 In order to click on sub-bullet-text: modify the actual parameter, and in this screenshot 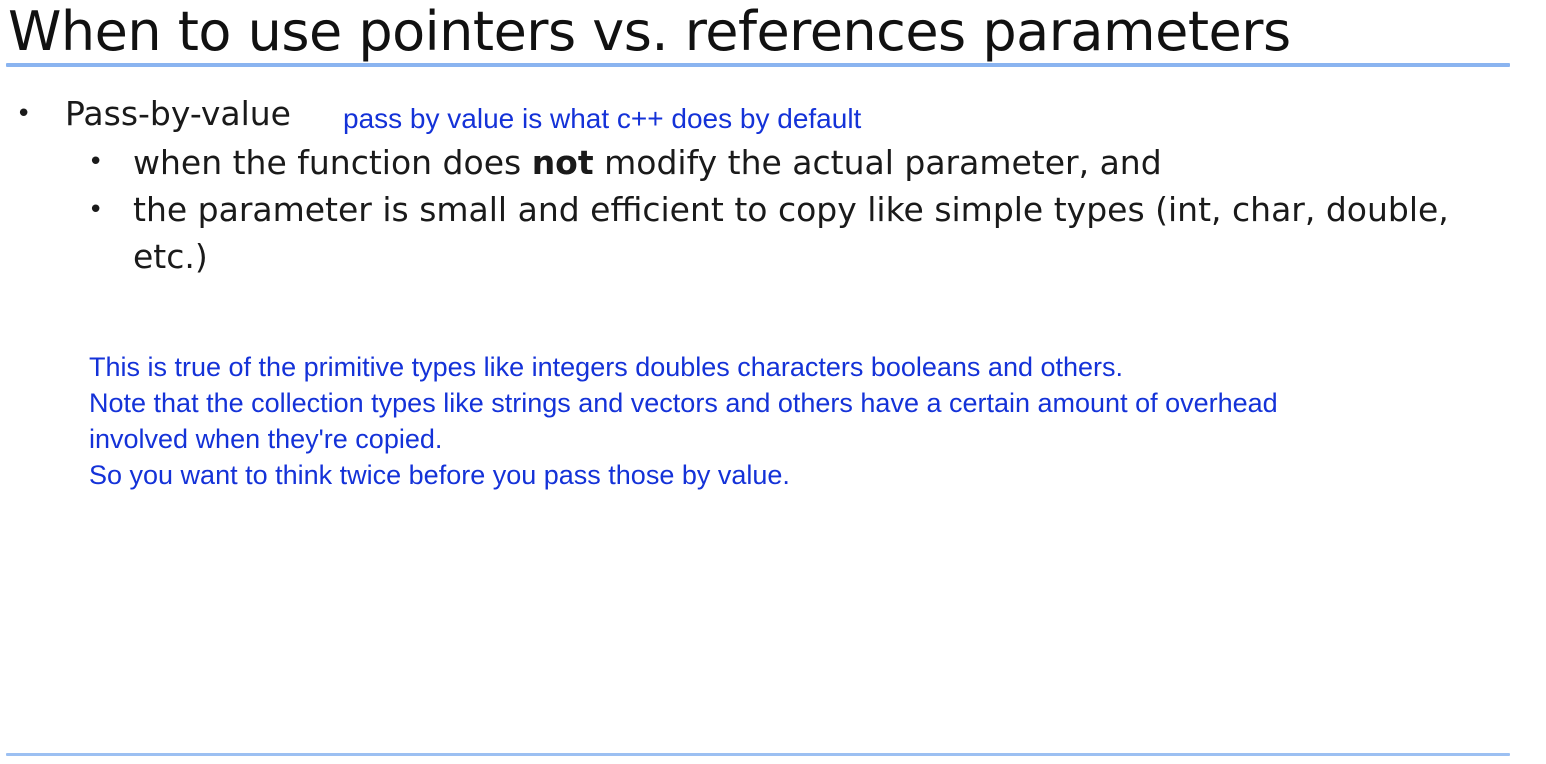, I will do `click(877, 162)`.